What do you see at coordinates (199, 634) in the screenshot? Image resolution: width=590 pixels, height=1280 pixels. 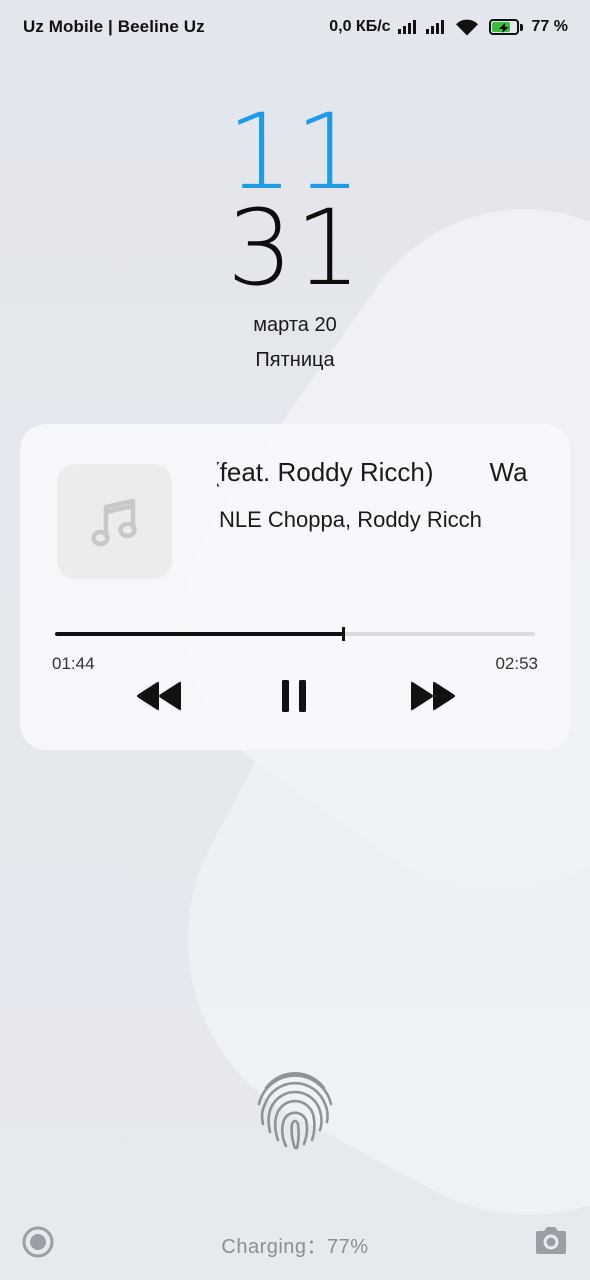 I see `progress-fill` at bounding box center [199, 634].